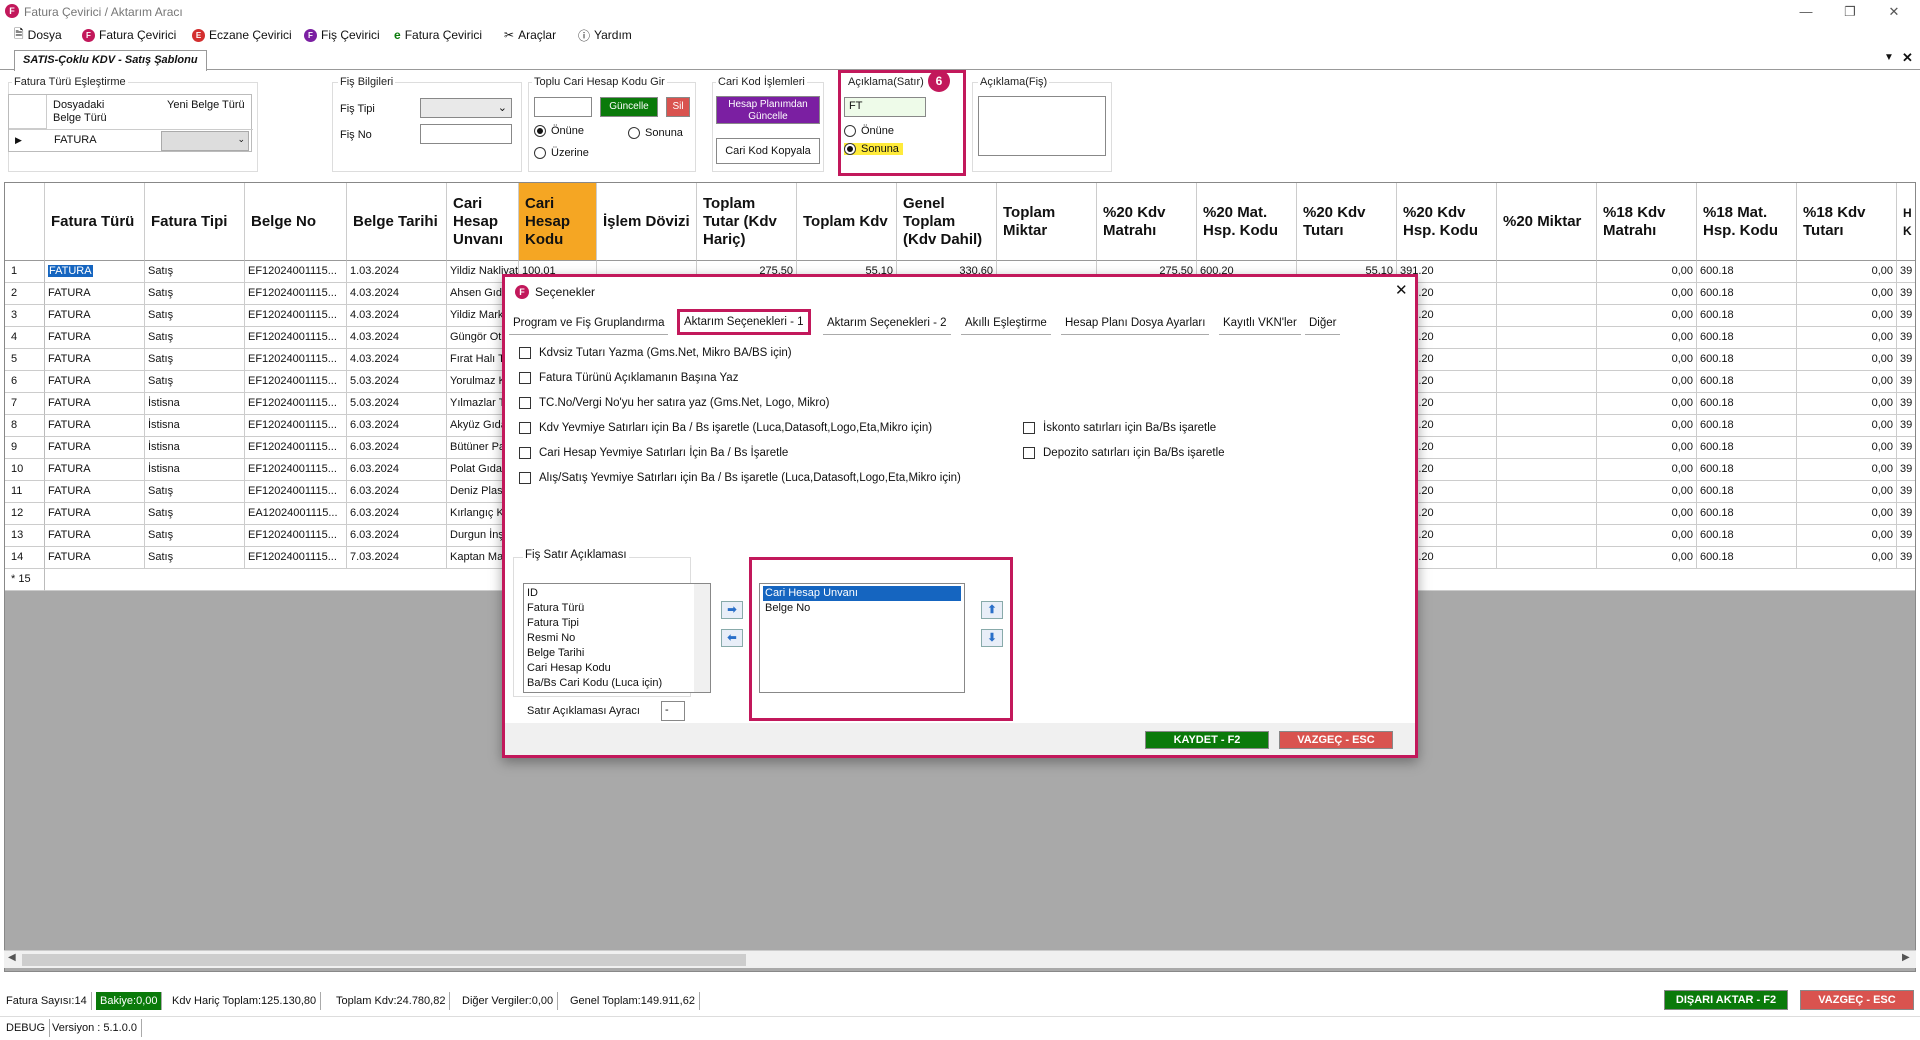  Describe the element at coordinates (1647, 222) in the screenshot. I see `col-kdv18-matrah: %18 Kdv Matrahı` at that location.